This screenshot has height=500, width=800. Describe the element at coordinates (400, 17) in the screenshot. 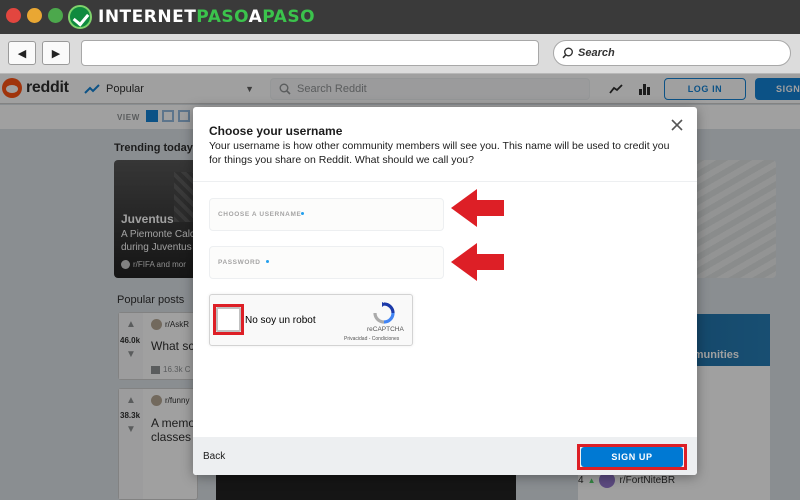

I see `browser-titlebar: INTERNETPASOAPASO` at that location.